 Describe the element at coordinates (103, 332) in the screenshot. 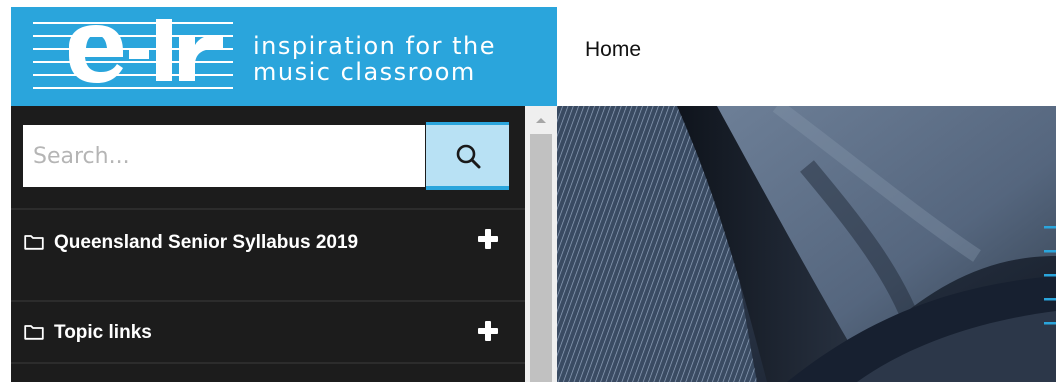

I see `sidebar-item-text: Topic links` at that location.